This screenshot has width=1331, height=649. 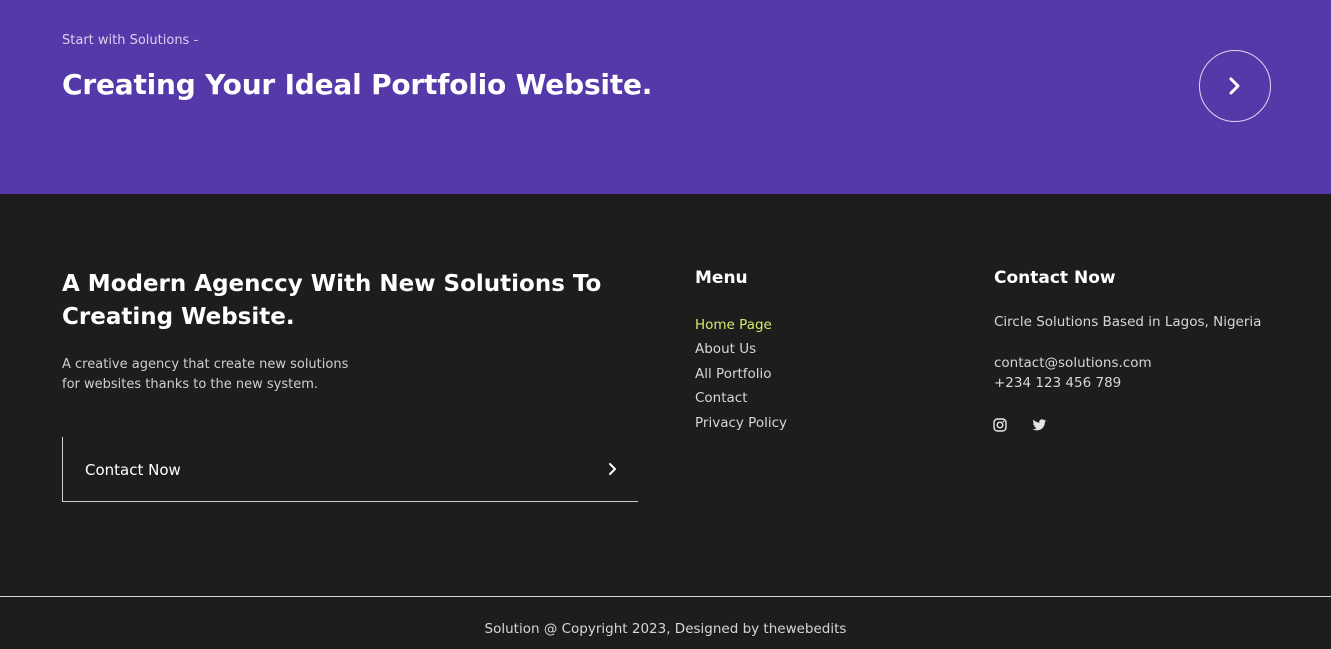 I want to click on contact-title: Contact Now, so click(x=1055, y=278).